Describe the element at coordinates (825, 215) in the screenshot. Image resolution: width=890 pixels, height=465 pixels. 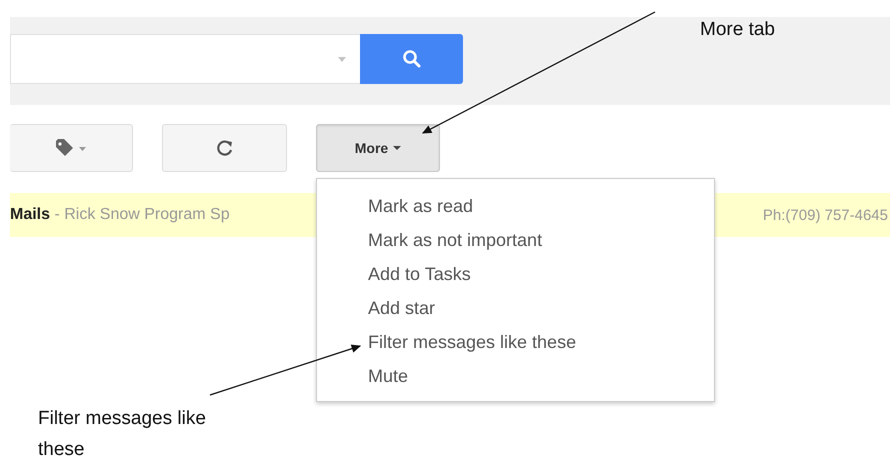
I see `mail-phone: Ph:(709) 757-4645` at that location.